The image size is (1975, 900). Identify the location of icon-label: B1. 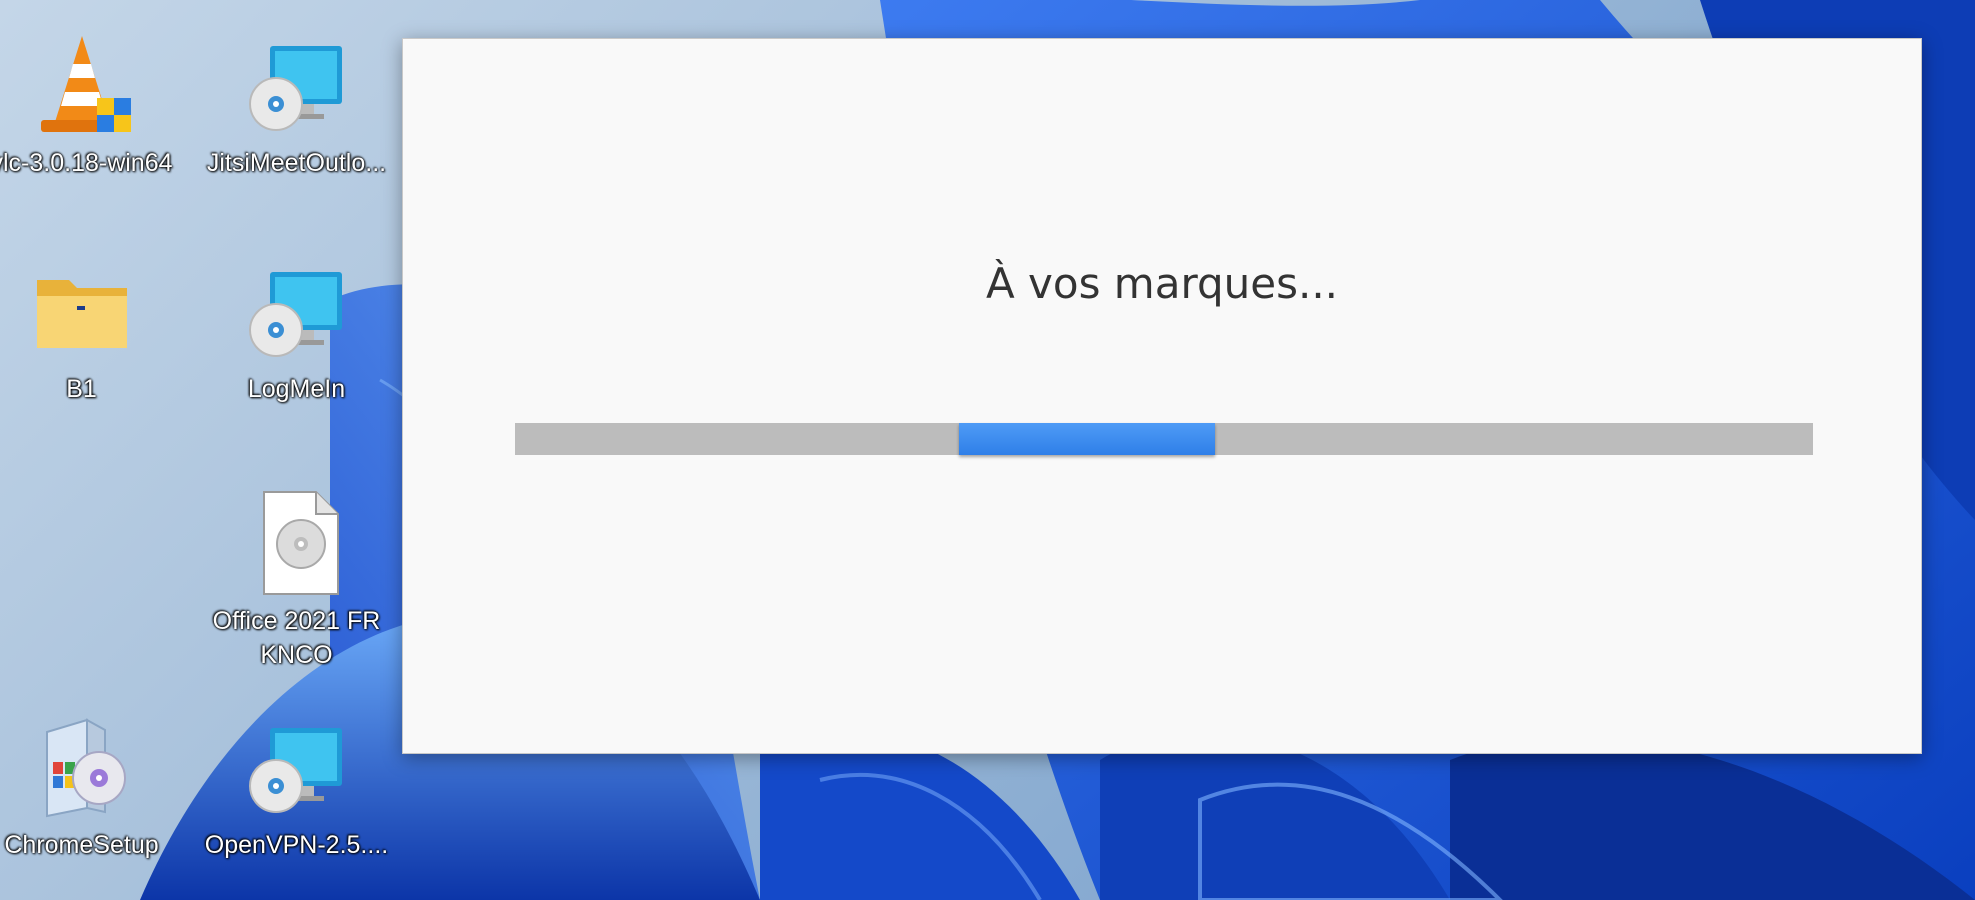
(81, 389).